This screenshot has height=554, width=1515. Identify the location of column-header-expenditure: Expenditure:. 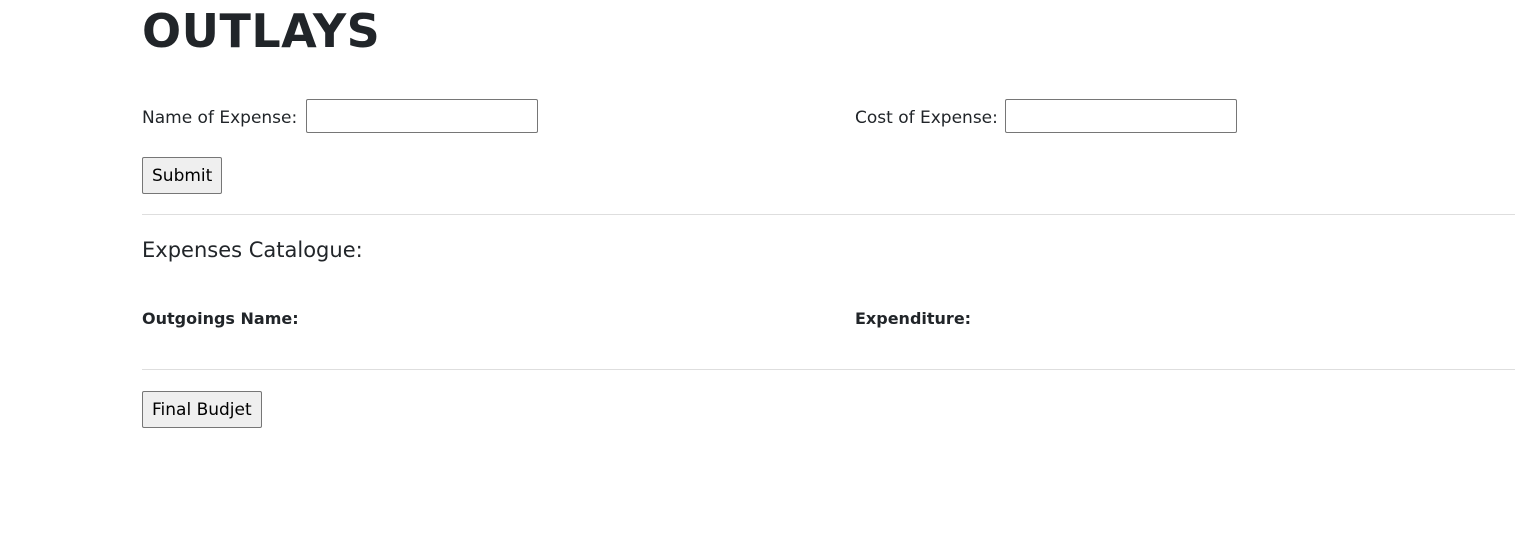
(913, 318).